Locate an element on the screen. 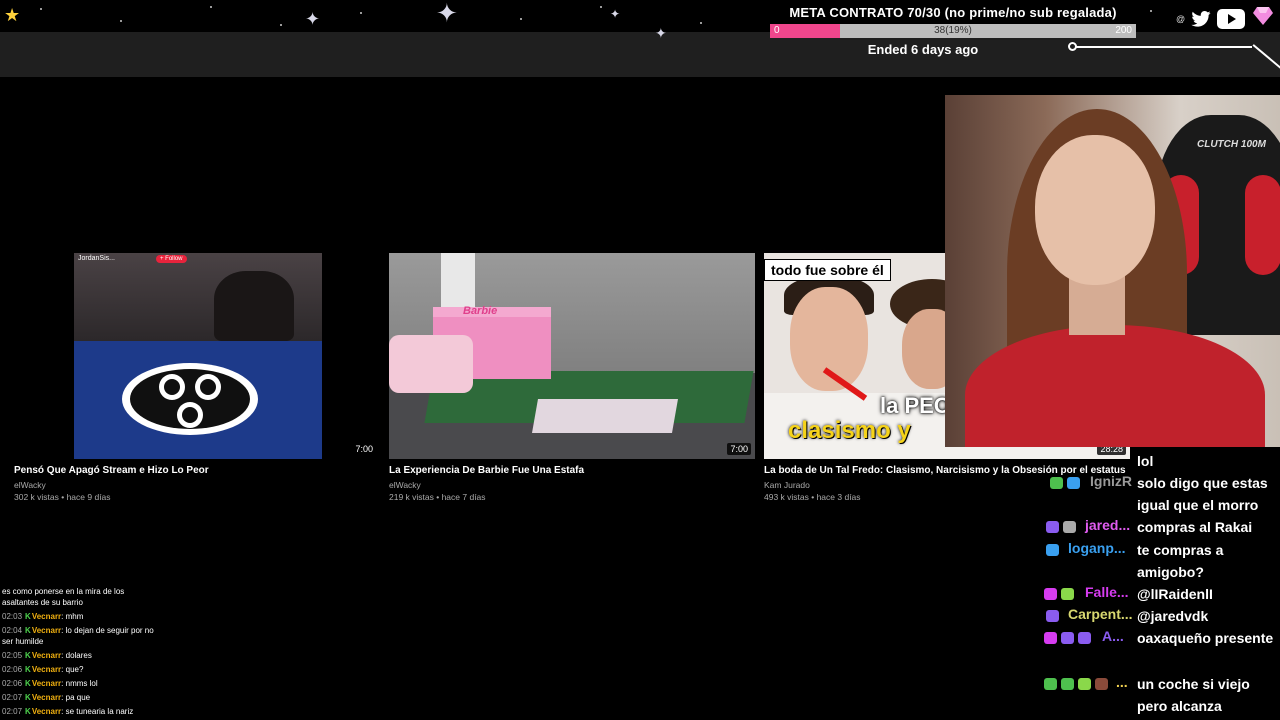 This screenshot has height=720, width=1280. star-icon: ★ is located at coordinates (12, 15).